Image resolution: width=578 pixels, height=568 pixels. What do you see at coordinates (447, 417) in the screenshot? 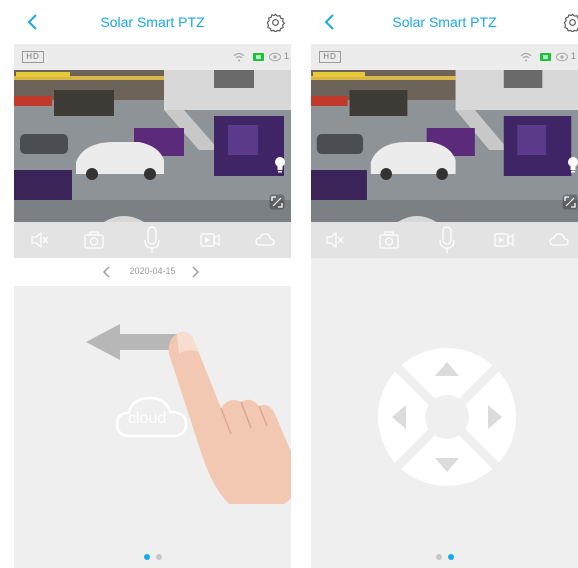
I see `ptz-joystick` at bounding box center [447, 417].